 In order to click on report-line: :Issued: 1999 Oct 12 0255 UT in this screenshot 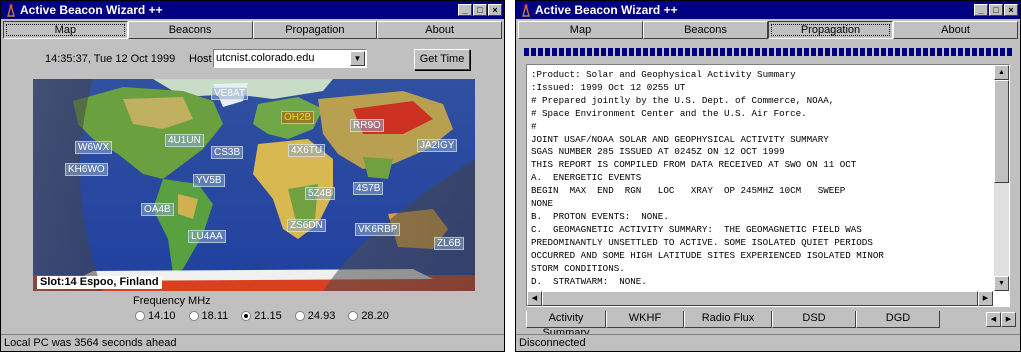, I will do `click(608, 87)`.